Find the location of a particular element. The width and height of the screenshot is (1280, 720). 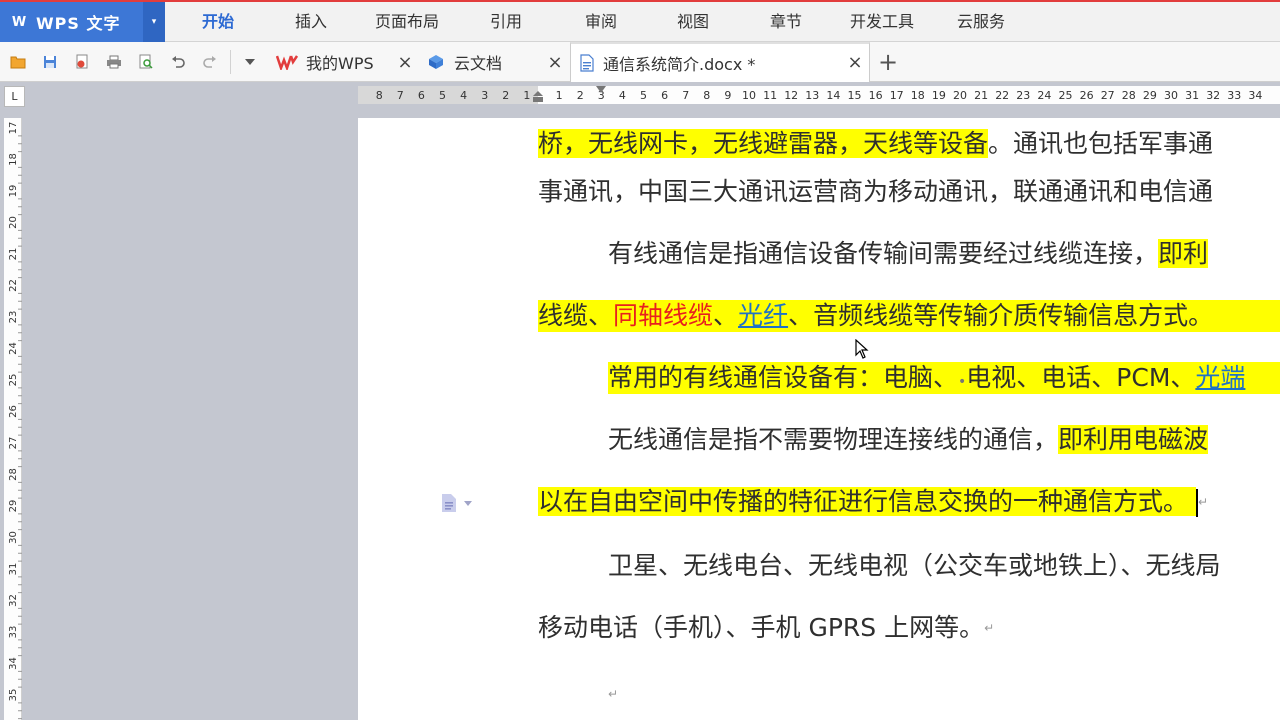

body-text: 。通讯也包括军事通 is located at coordinates (1101, 143).